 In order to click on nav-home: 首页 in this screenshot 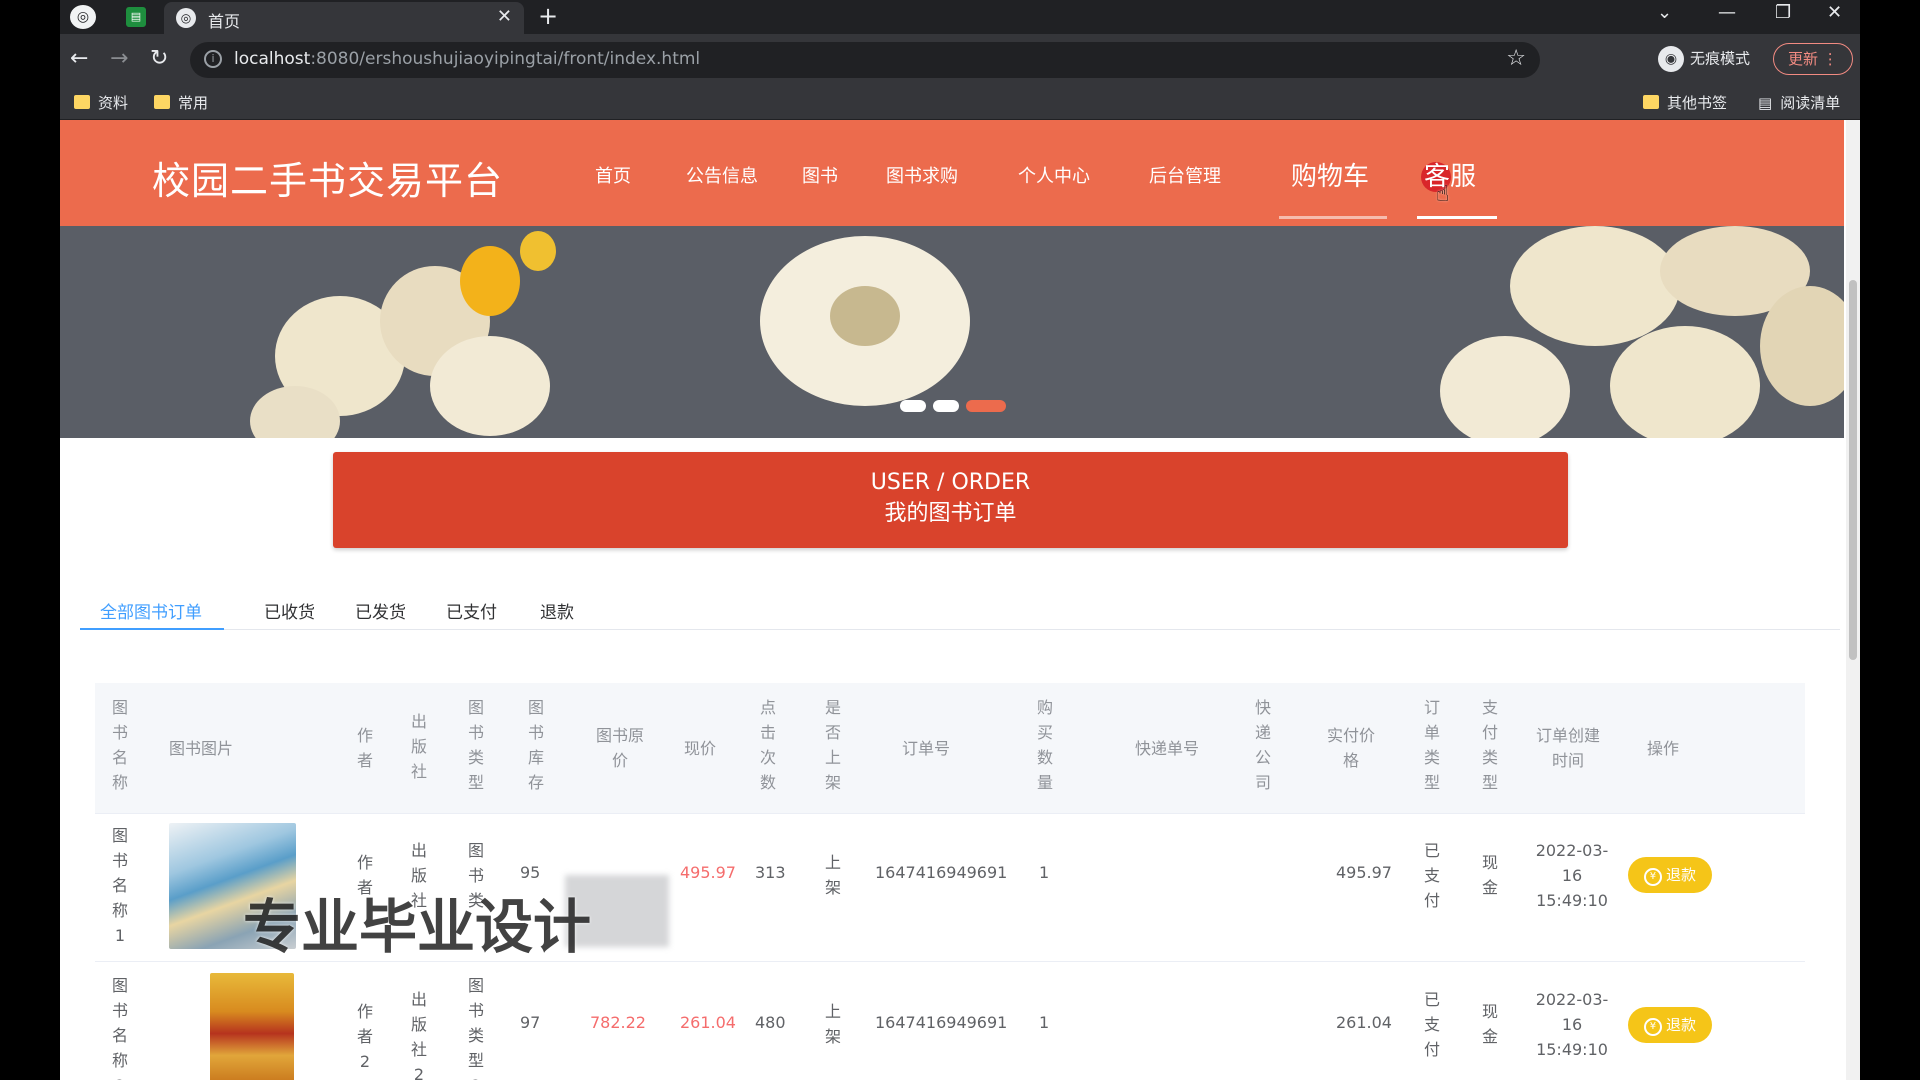, I will do `click(613, 175)`.